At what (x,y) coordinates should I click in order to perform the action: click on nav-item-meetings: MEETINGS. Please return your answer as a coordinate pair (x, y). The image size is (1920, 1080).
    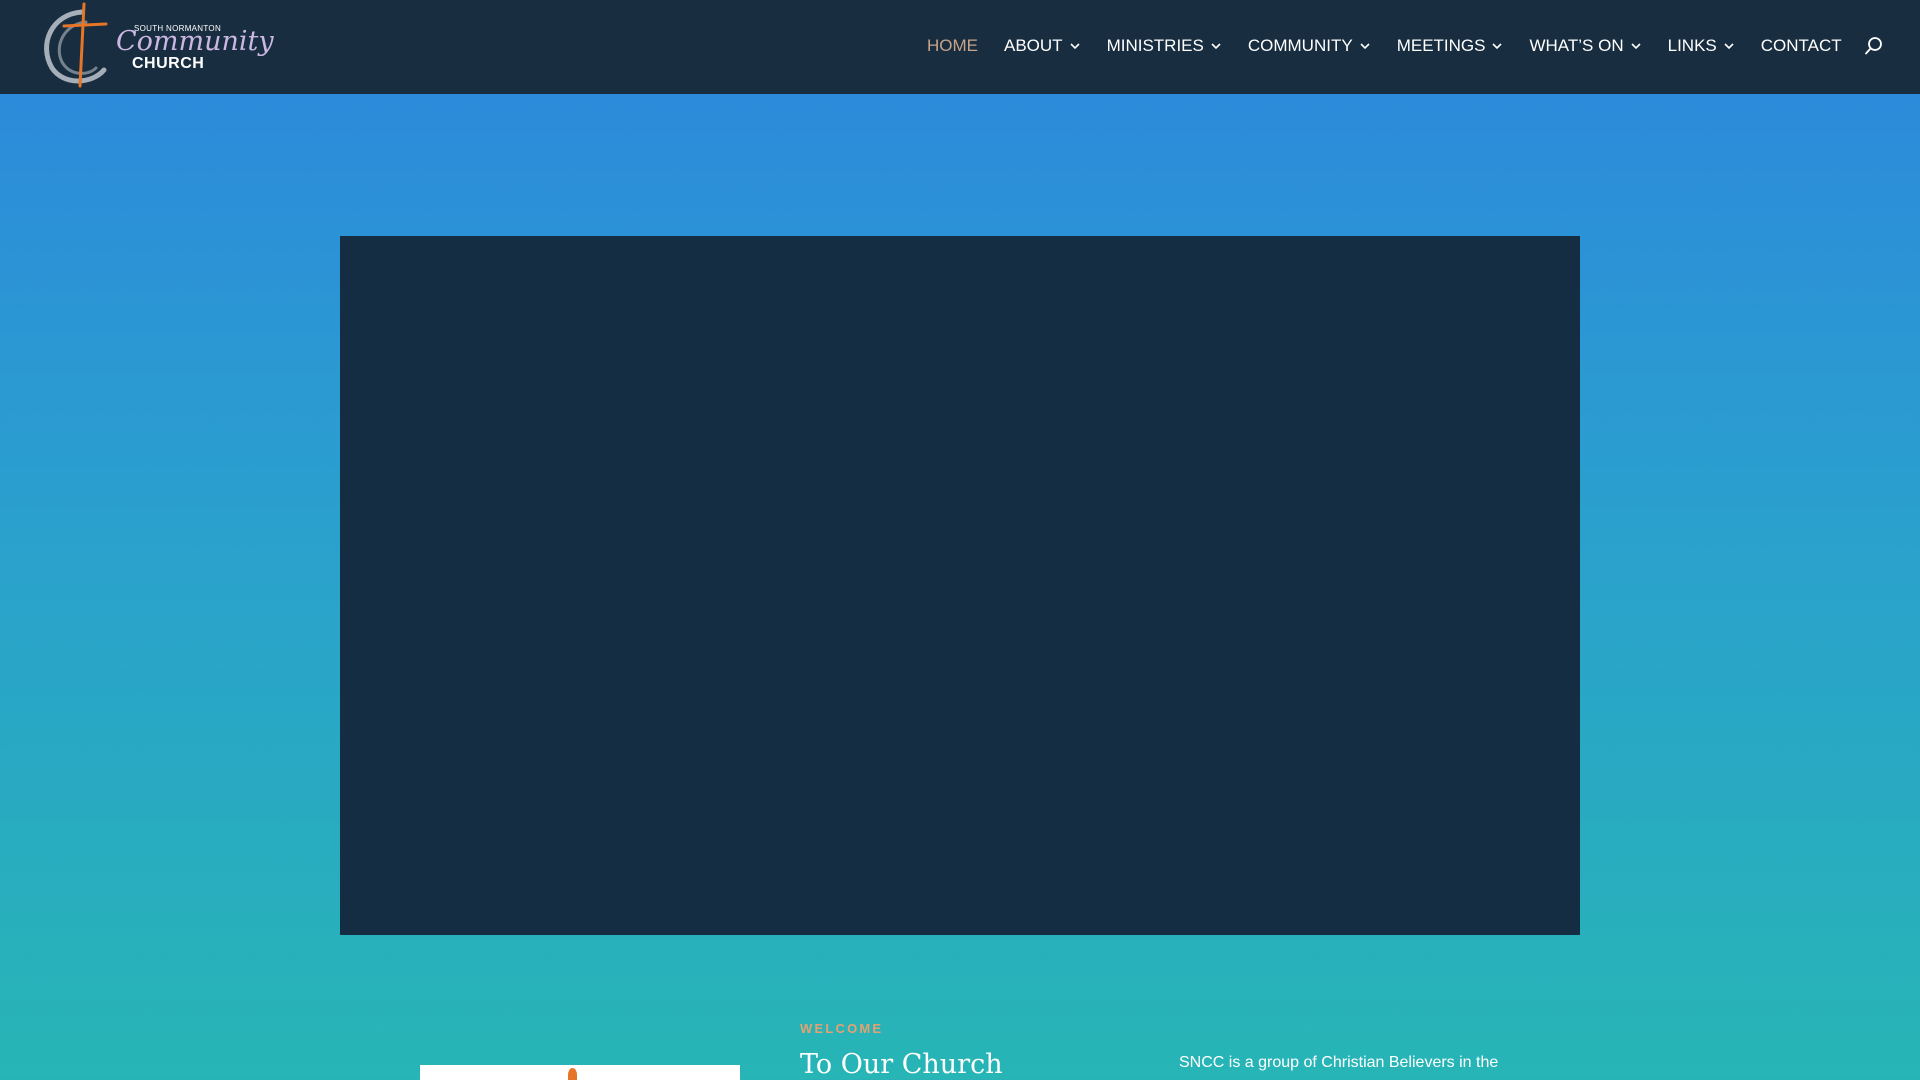
    Looking at the image, I should click on (1450, 46).